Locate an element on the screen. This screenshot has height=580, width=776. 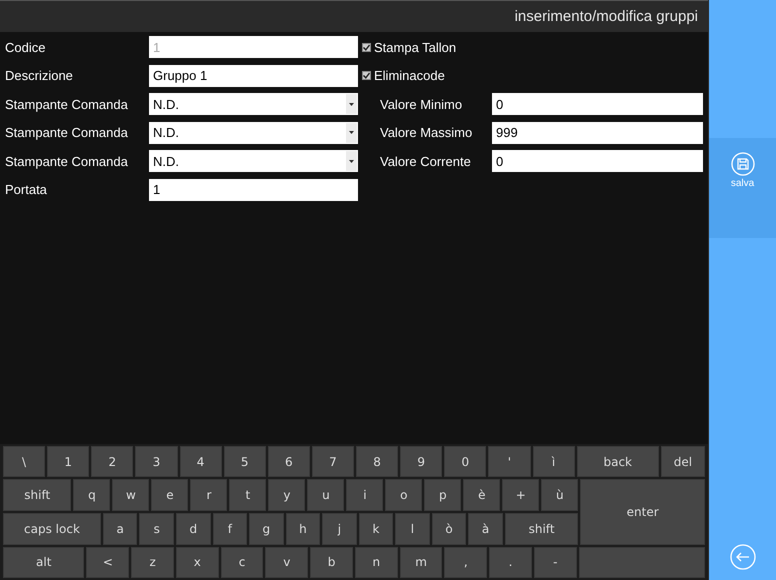
keyboard-key: s is located at coordinates (156, 529).